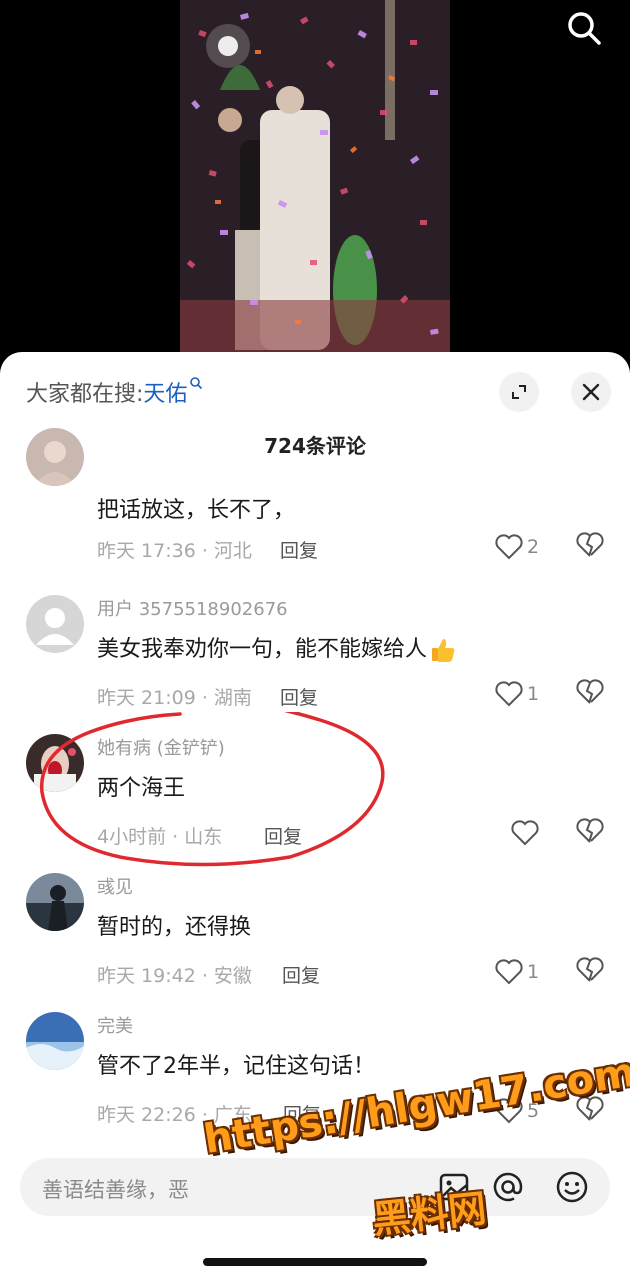 The width and height of the screenshot is (630, 1280). Describe the element at coordinates (196, 510) in the screenshot. I see `comment-text: 把话放这，长不了，` at that location.